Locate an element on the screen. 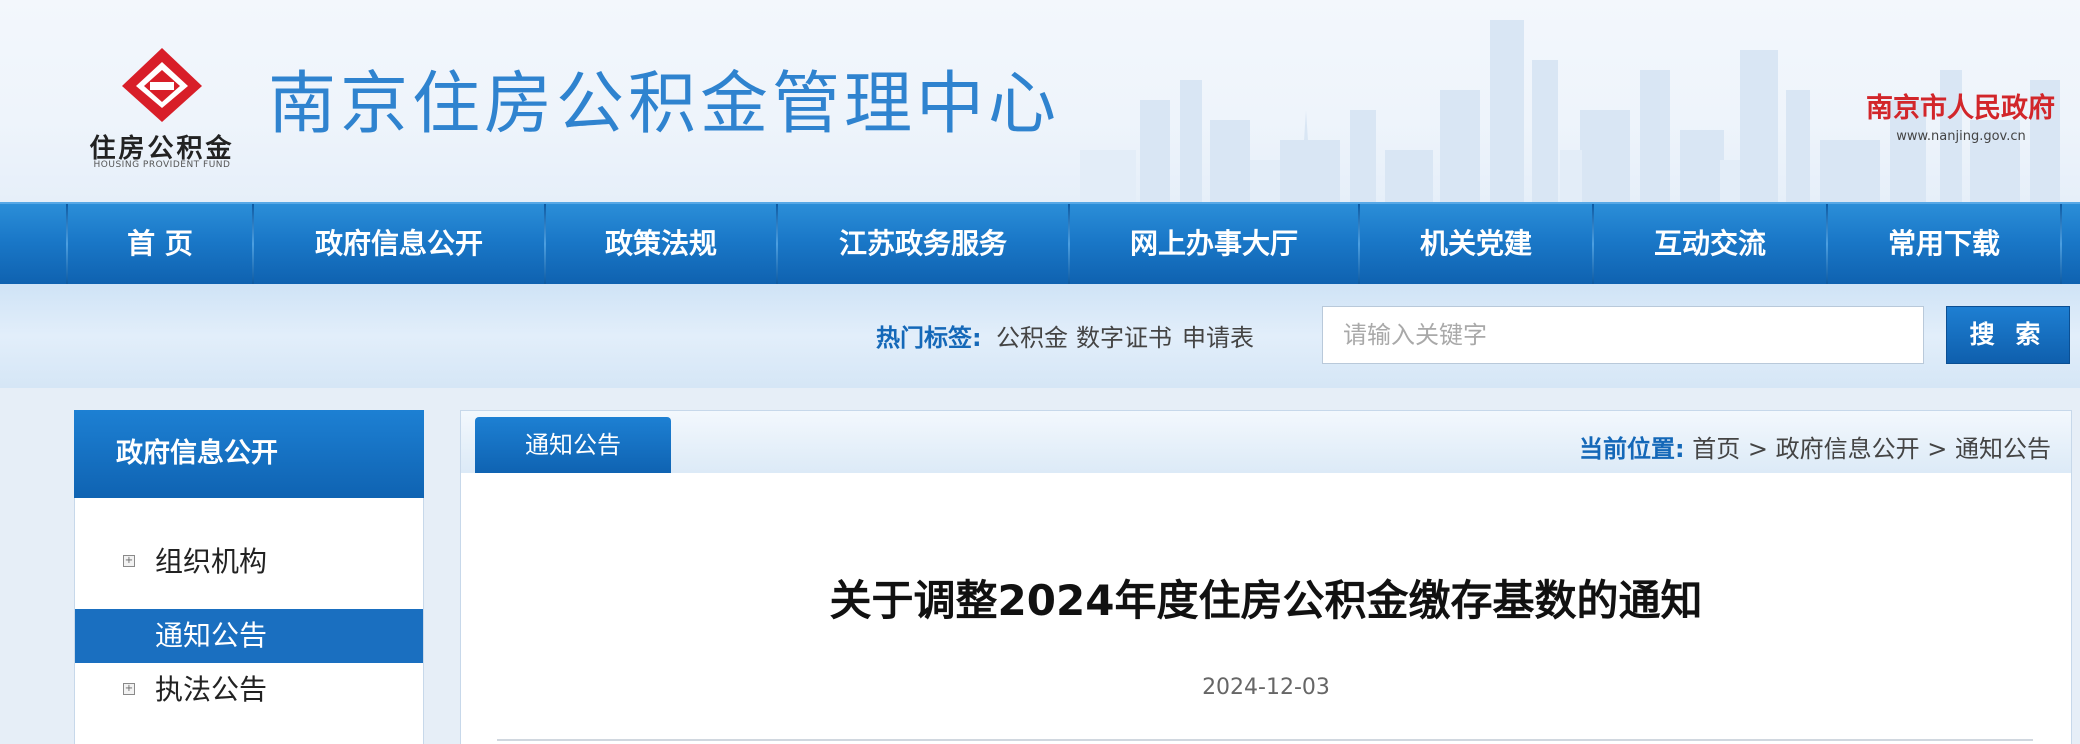  nav-item-jiangsu-service: 江苏政务服务 is located at coordinates (923, 244).